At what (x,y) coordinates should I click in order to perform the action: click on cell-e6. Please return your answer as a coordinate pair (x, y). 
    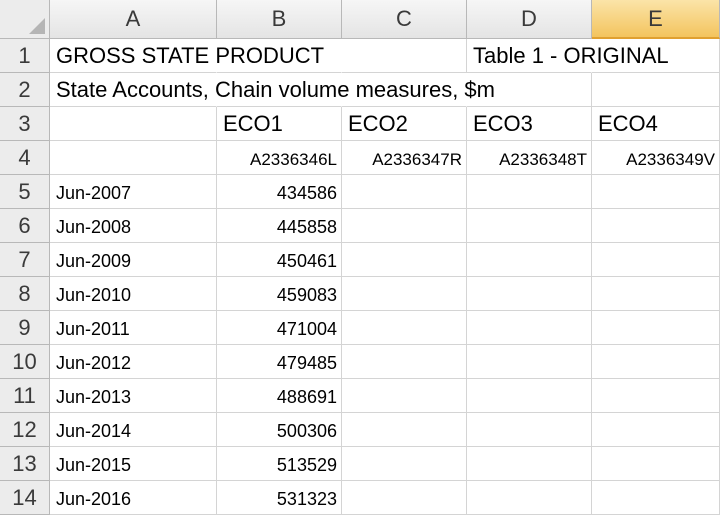
    Looking at the image, I should click on (656, 226).